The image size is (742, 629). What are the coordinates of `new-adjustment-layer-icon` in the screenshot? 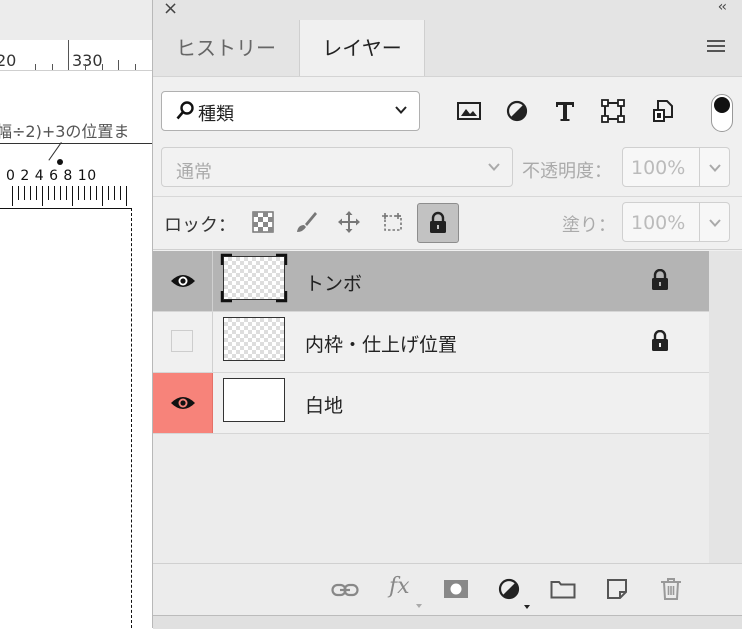 It's located at (509, 589).